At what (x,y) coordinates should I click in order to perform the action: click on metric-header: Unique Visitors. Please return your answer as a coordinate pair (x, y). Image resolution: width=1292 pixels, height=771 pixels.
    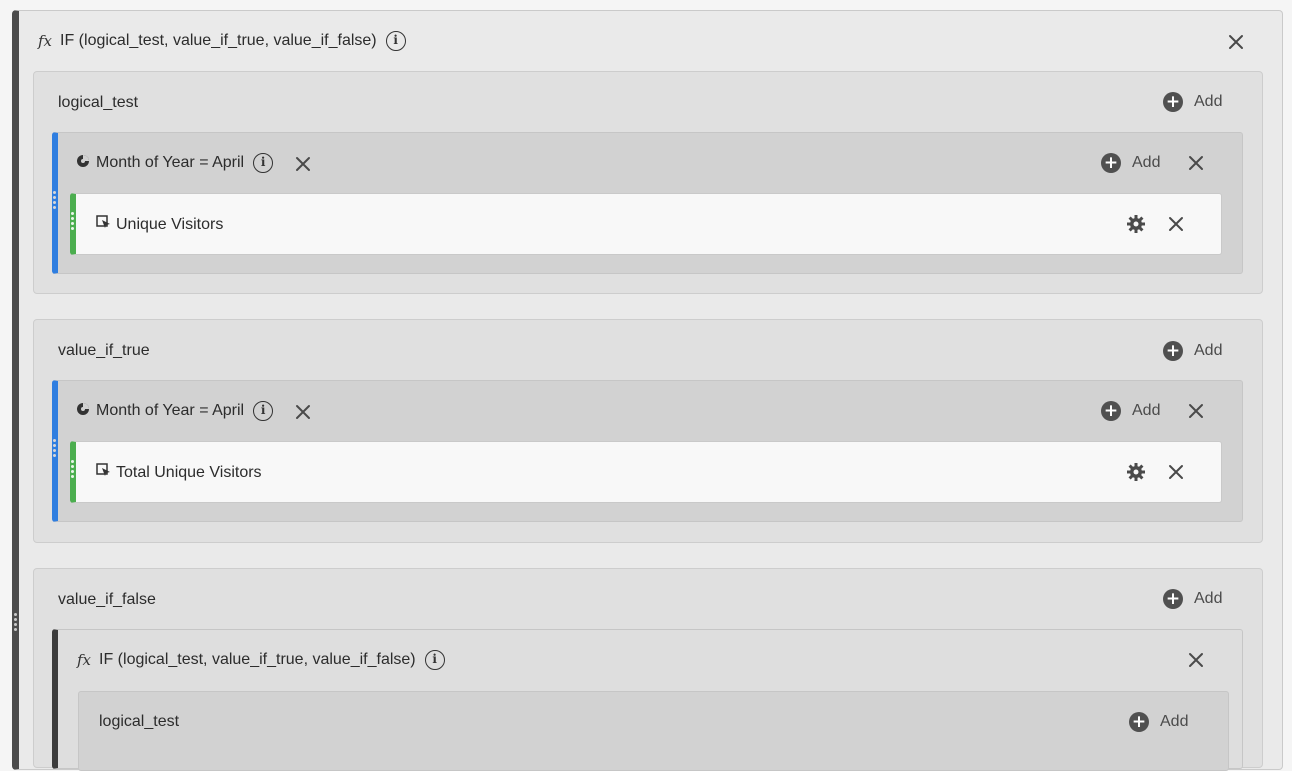
    Looking at the image, I should click on (159, 224).